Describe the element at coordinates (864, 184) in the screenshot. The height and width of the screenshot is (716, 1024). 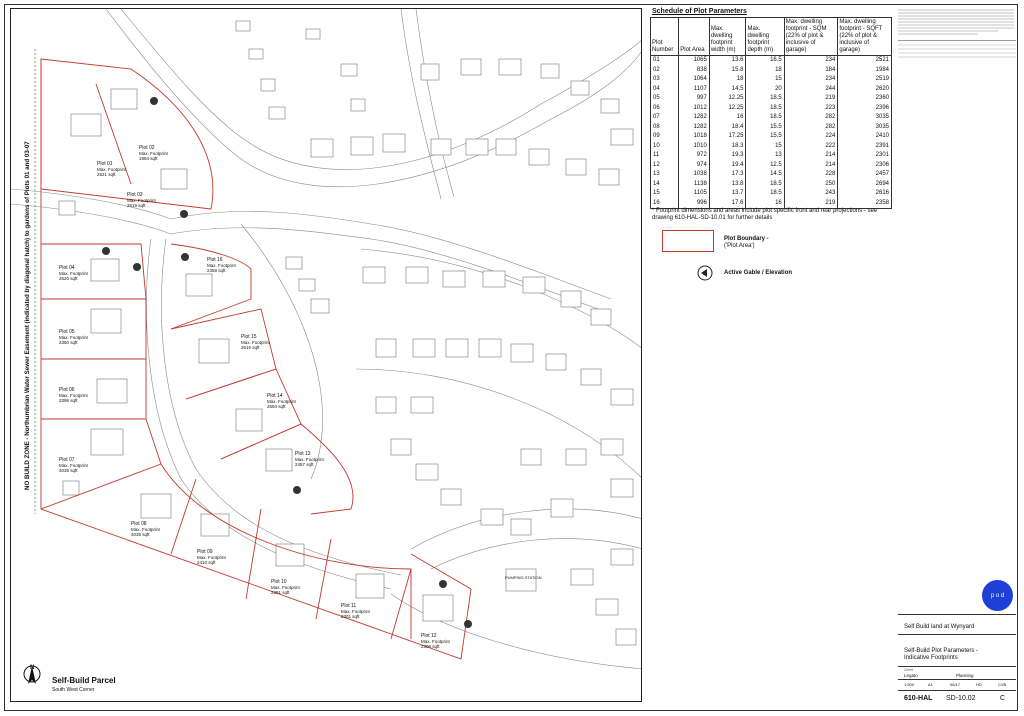
I see `table-cell: 2694` at that location.